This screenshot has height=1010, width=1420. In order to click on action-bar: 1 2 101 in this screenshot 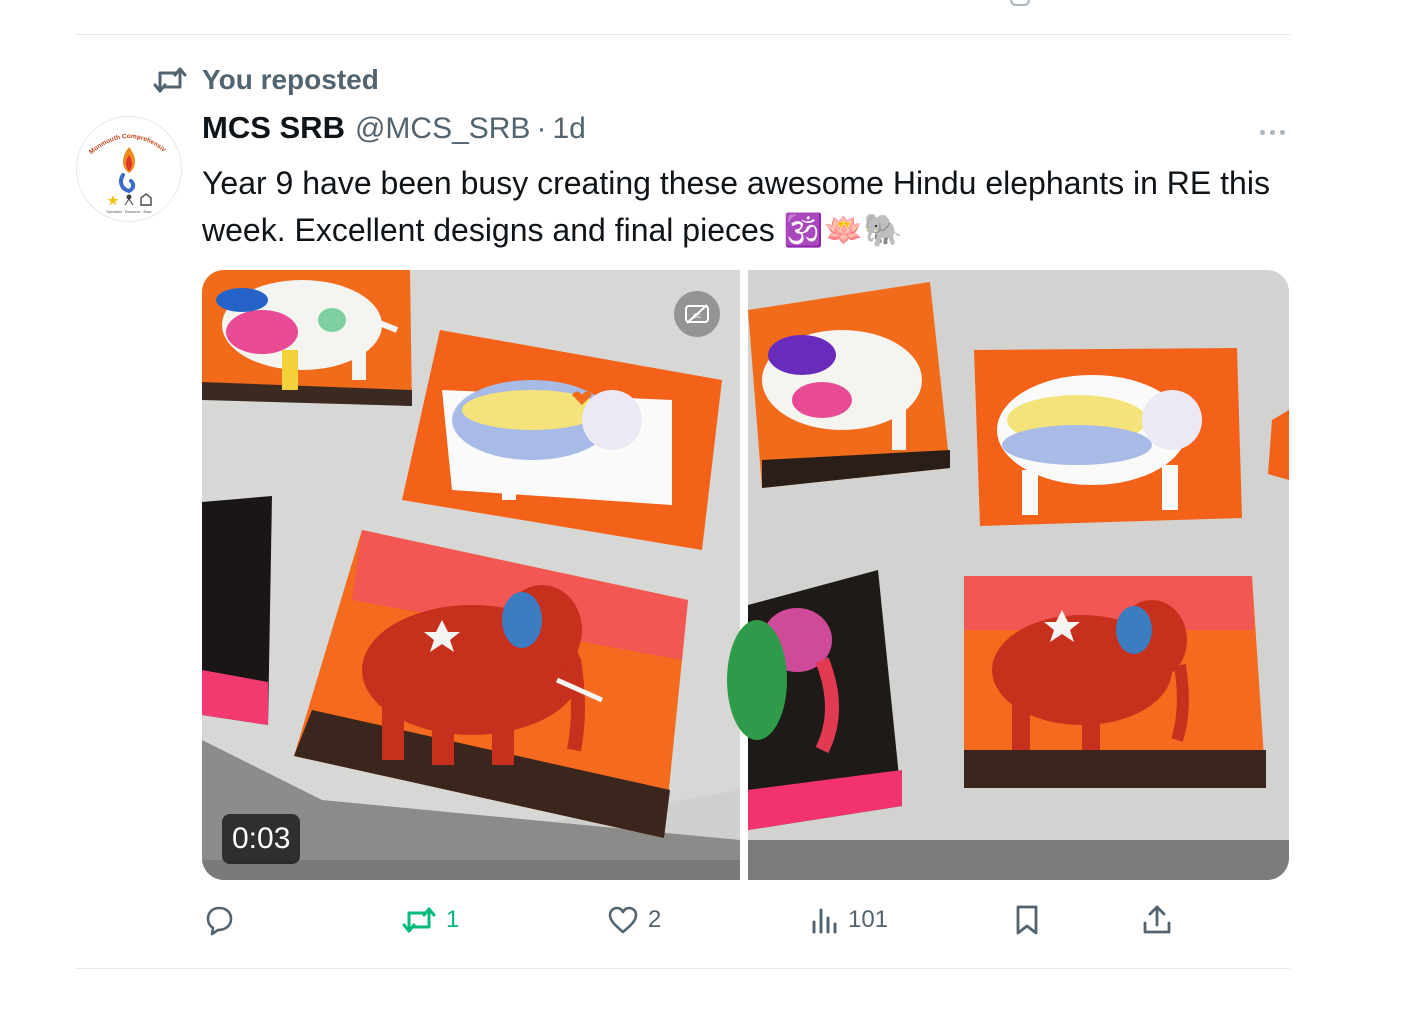, I will do `click(702, 920)`.